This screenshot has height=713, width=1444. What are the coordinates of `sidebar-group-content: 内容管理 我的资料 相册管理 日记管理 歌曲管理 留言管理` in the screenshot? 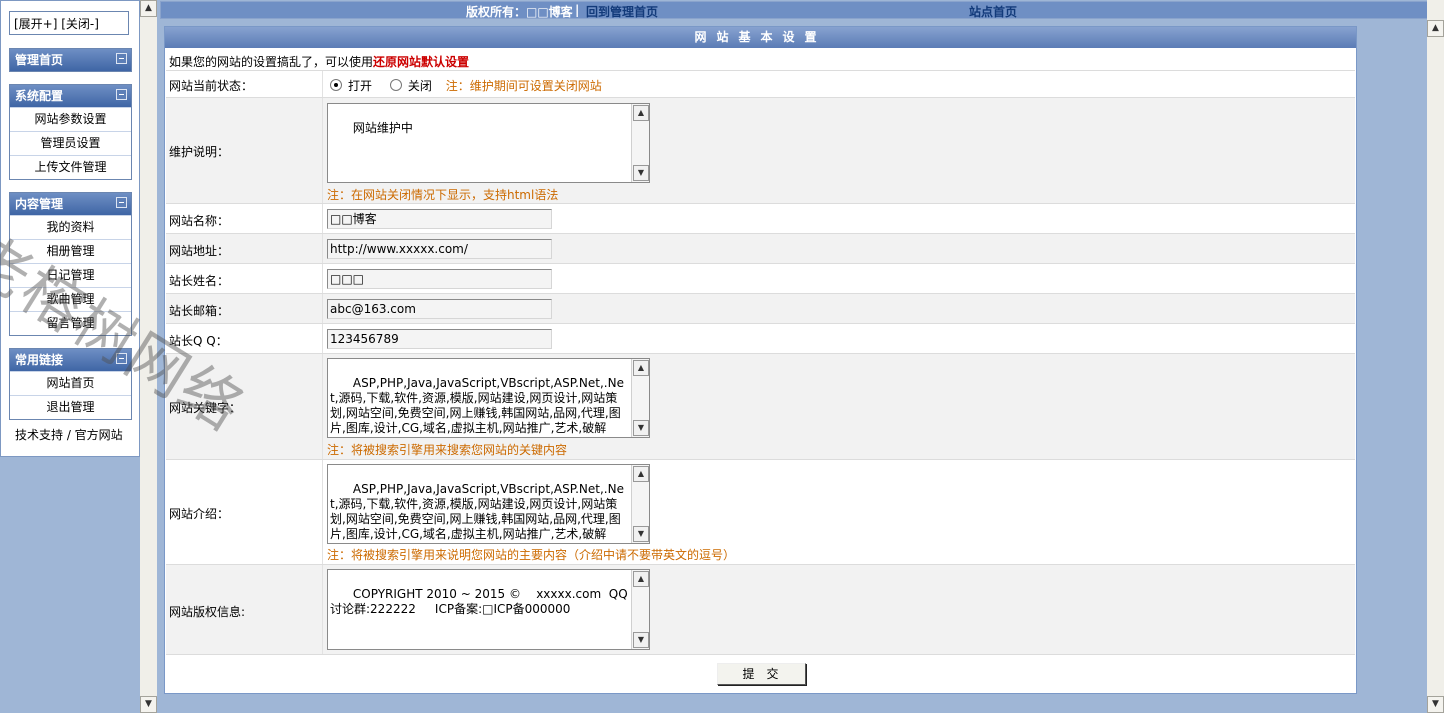 It's located at (70, 264).